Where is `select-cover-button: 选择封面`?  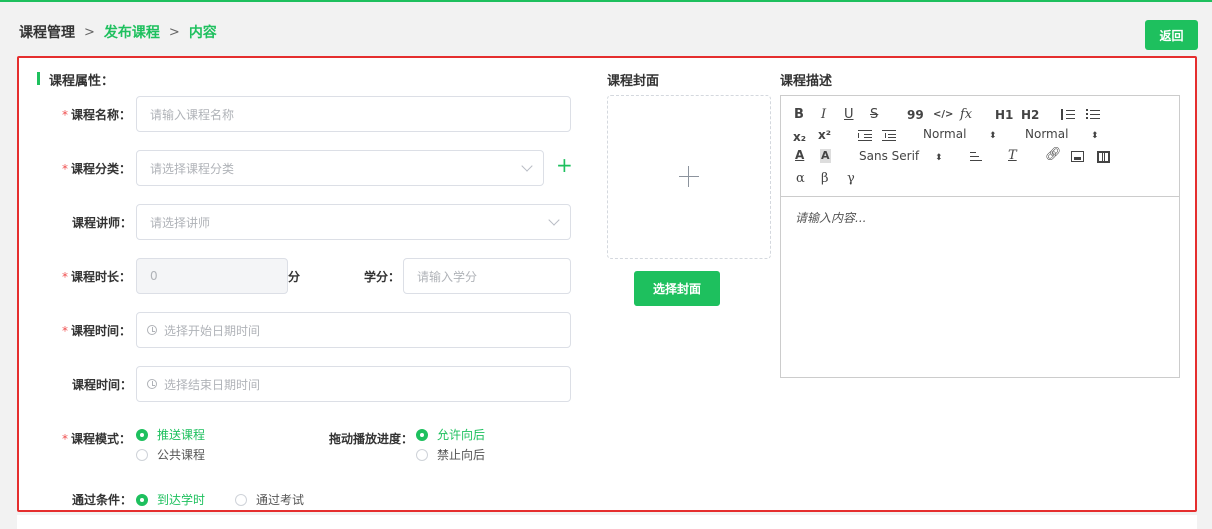
select-cover-button: 选择封面 is located at coordinates (677, 288).